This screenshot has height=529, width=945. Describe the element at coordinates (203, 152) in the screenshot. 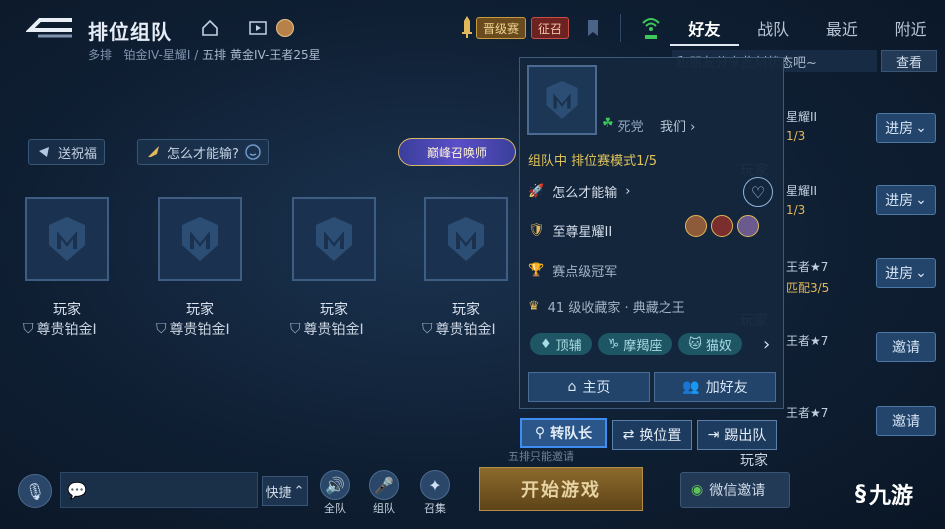

I see `how-lose-chip: 怎么才能输?` at that location.